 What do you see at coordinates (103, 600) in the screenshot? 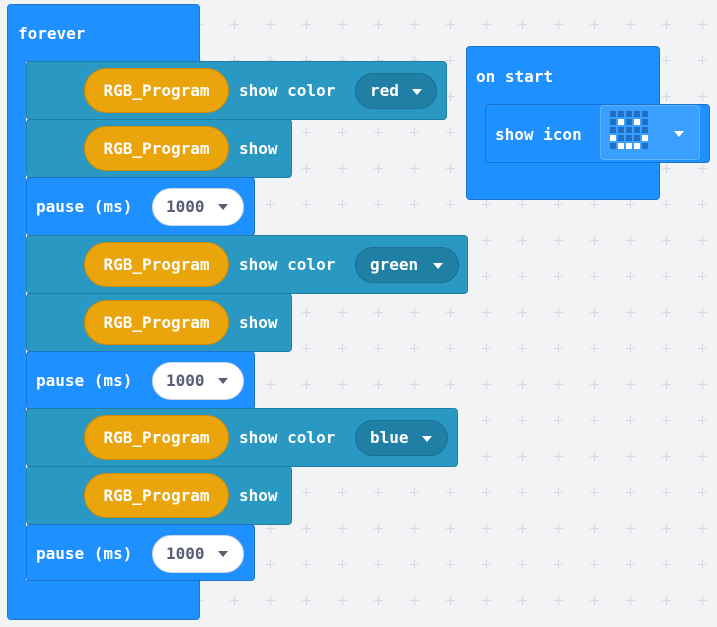
I see `forever-block-bottom` at bounding box center [103, 600].